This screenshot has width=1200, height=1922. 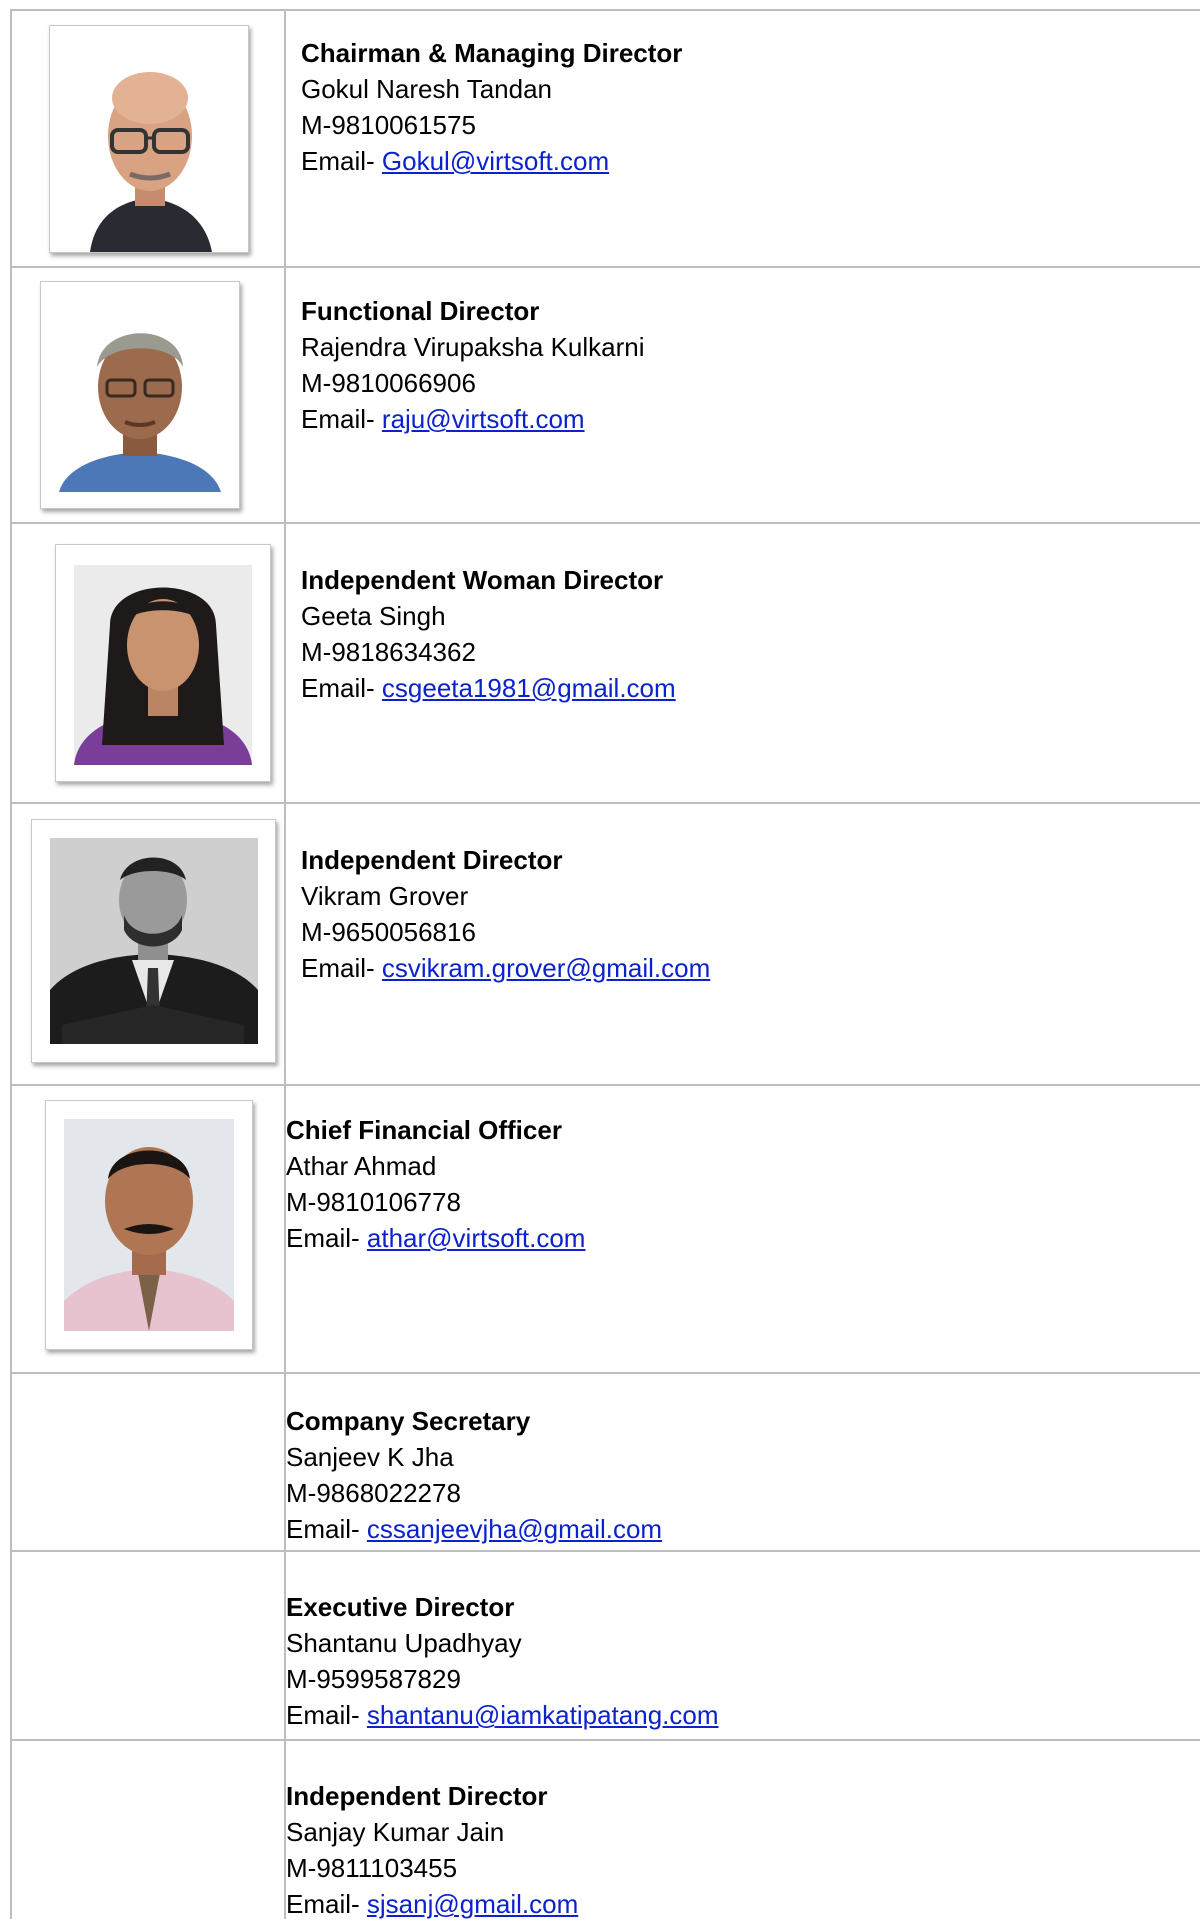 I want to click on member-name: Gokul Naresh Tandan, so click(x=427, y=89).